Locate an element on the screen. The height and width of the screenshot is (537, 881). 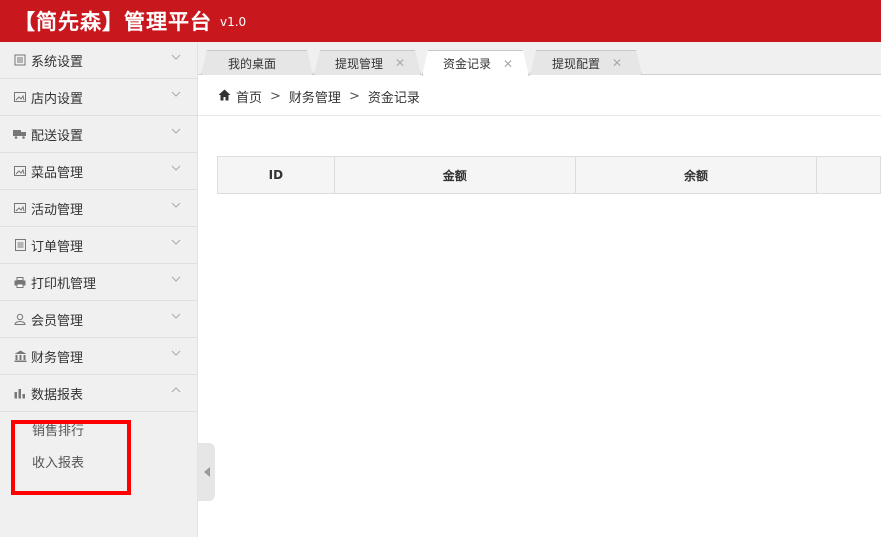
sidebar-item-printer-management: 打印机管理 is located at coordinates (98, 282).